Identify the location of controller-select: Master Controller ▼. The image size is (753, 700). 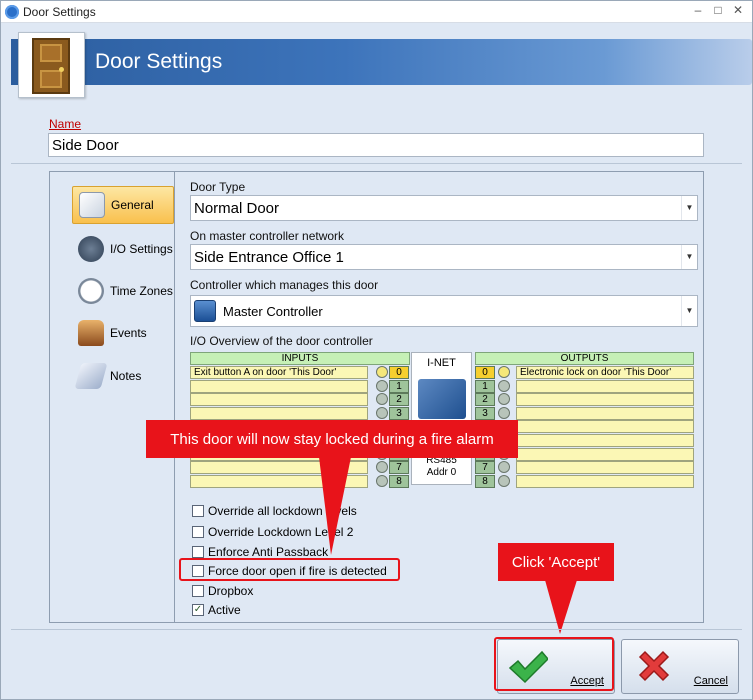
(444, 311).